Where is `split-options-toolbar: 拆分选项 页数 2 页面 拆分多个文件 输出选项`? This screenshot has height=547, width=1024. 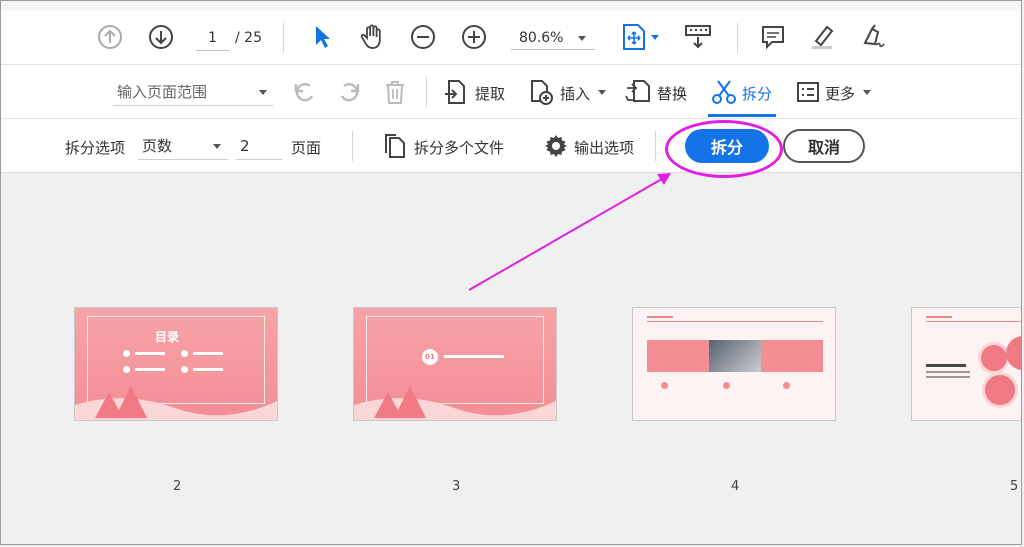
split-options-toolbar: 拆分选项 页数 2 页面 拆分多个文件 输出选项 is located at coordinates (511, 146).